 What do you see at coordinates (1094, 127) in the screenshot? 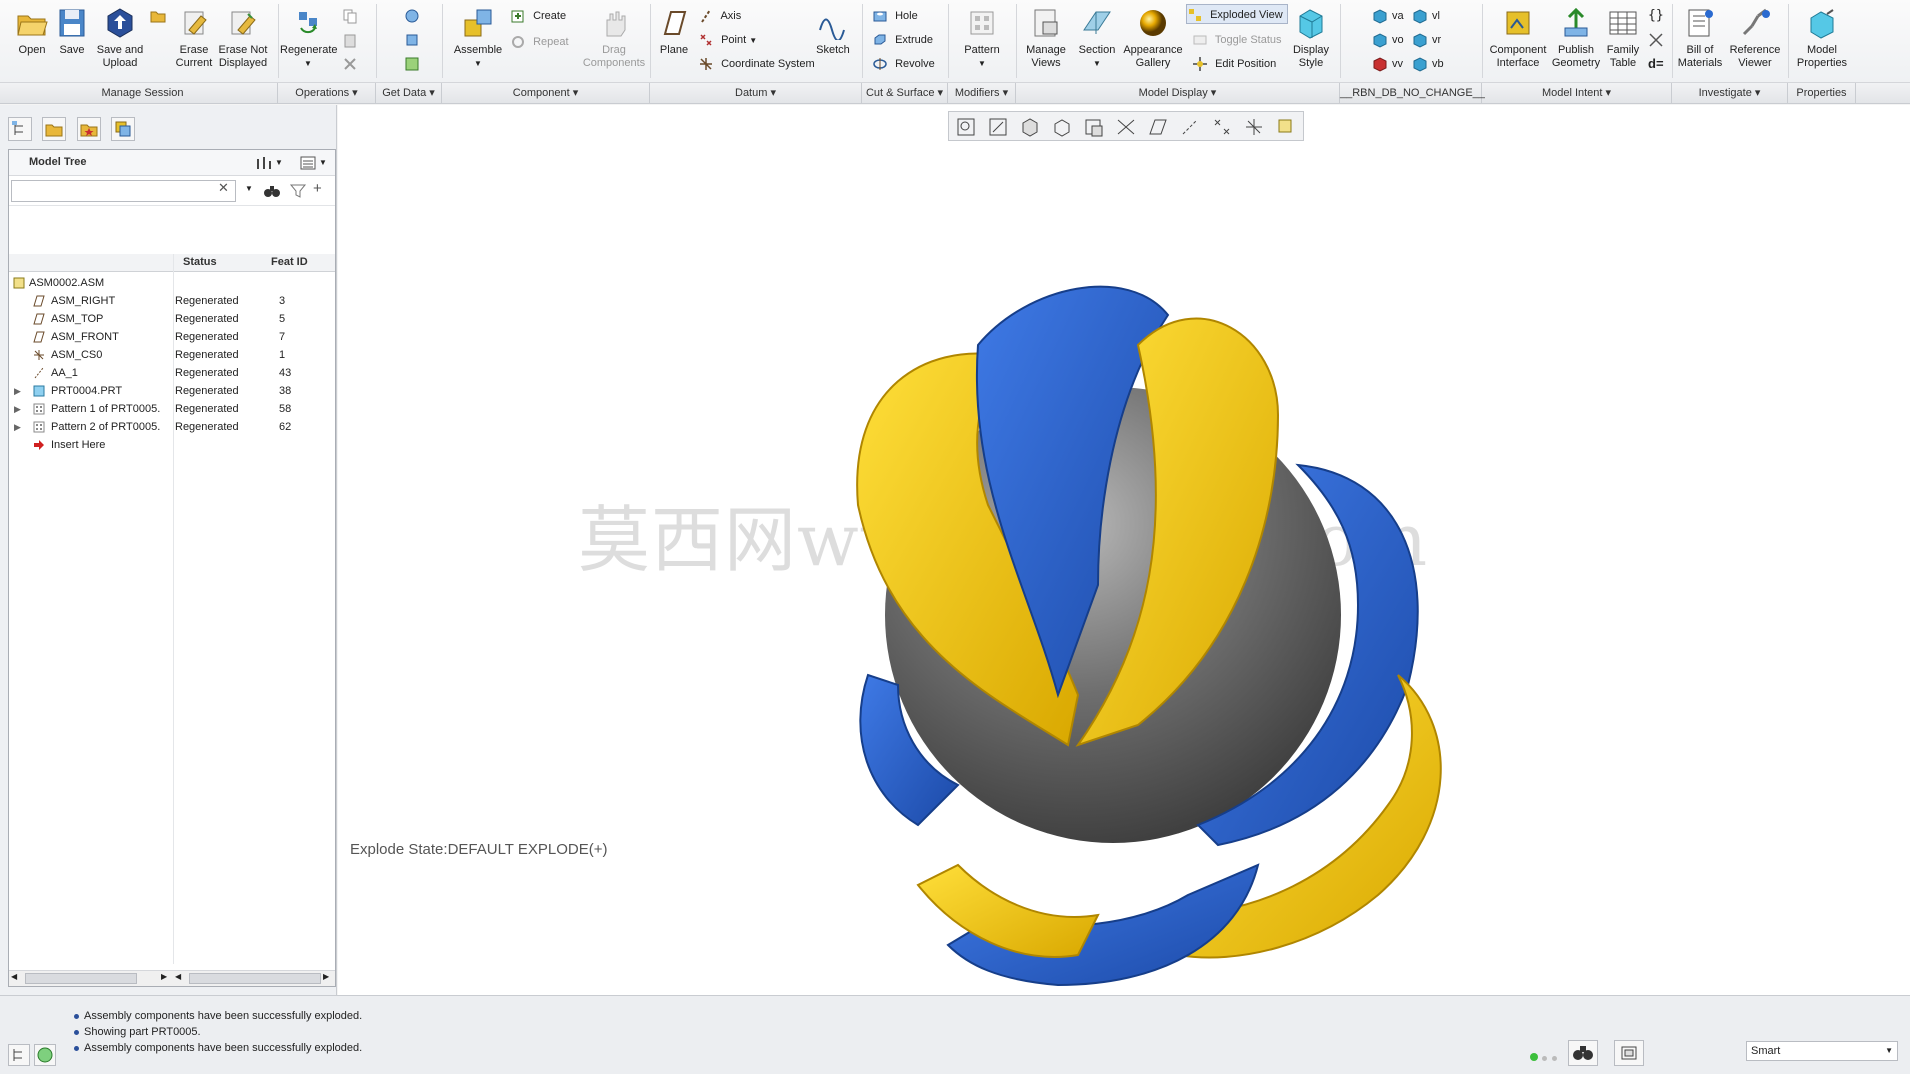
I see `view-manager-icon` at bounding box center [1094, 127].